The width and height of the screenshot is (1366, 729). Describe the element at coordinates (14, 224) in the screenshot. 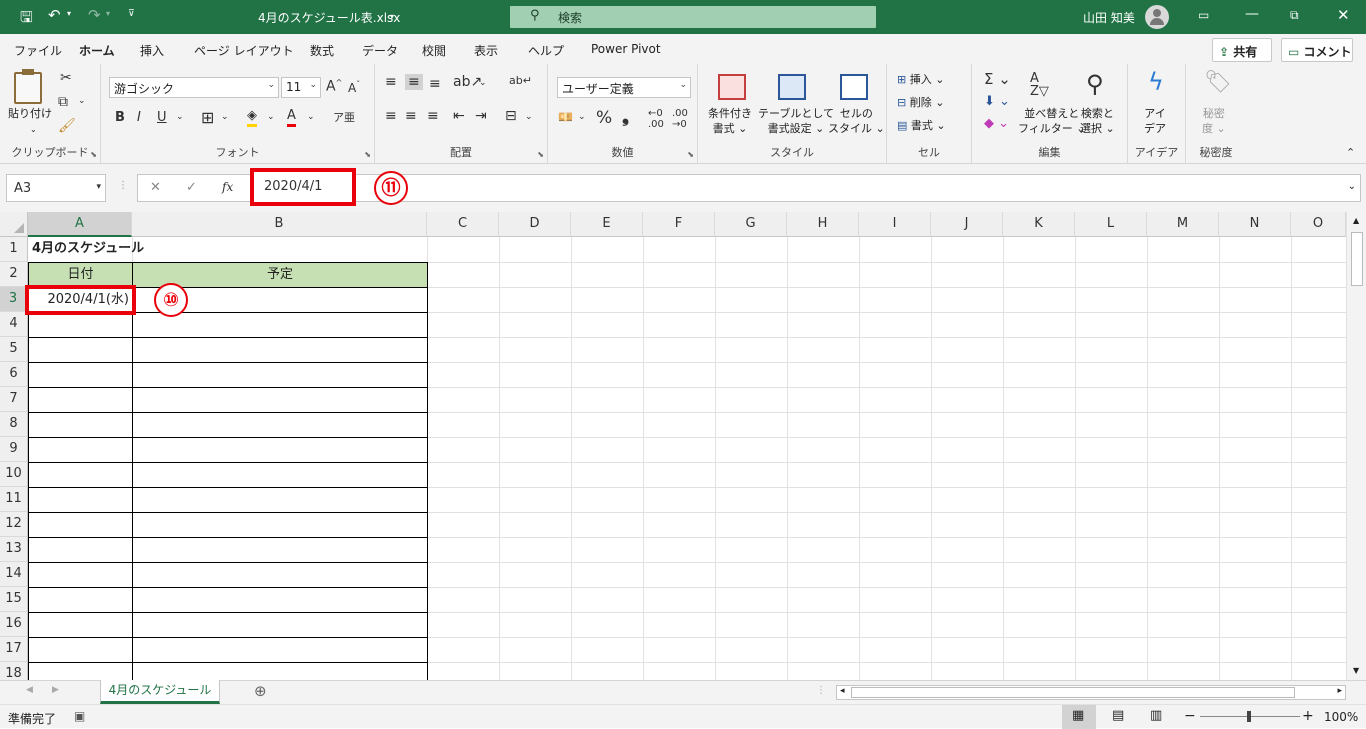

I see `select-all-corner` at that location.